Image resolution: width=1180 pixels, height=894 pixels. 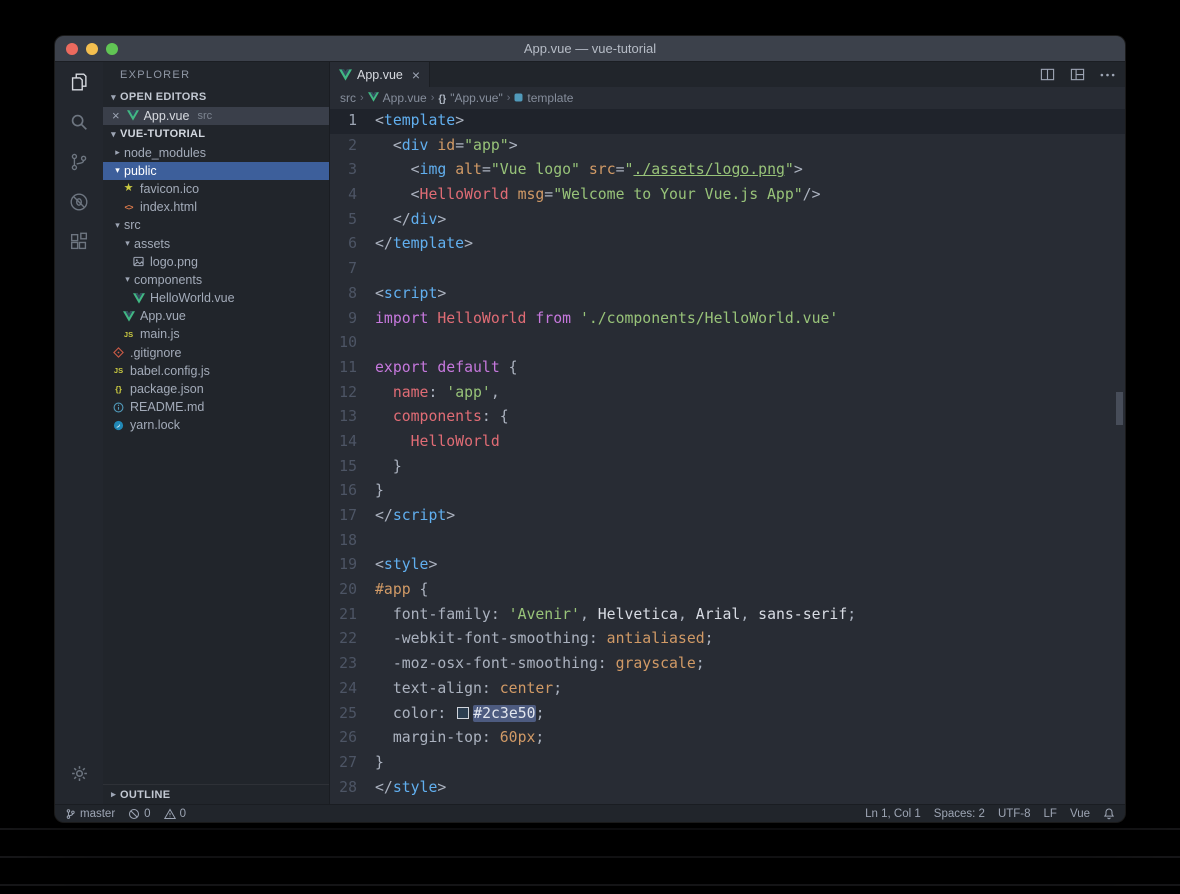 What do you see at coordinates (352, 639) in the screenshot?
I see `line-number: 22` at bounding box center [352, 639].